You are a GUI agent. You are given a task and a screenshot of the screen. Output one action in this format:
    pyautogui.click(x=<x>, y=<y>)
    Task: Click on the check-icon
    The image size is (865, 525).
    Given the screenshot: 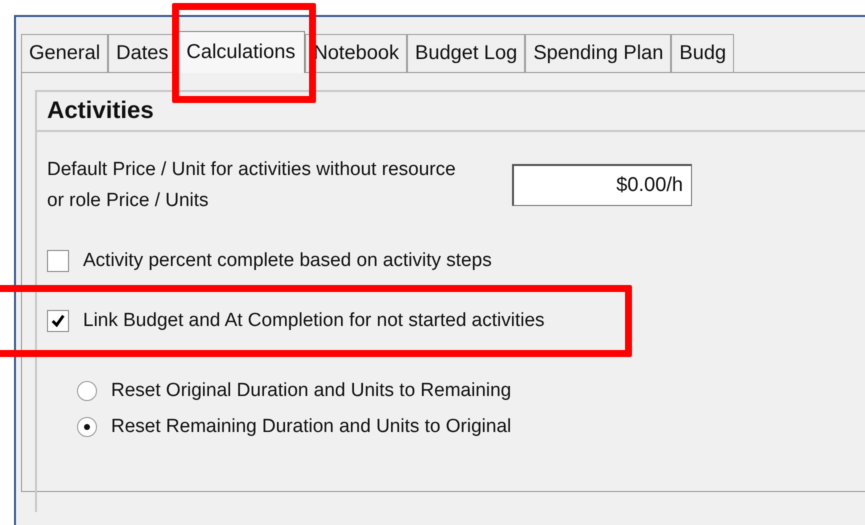 What is the action you would take?
    pyautogui.click(x=58, y=321)
    